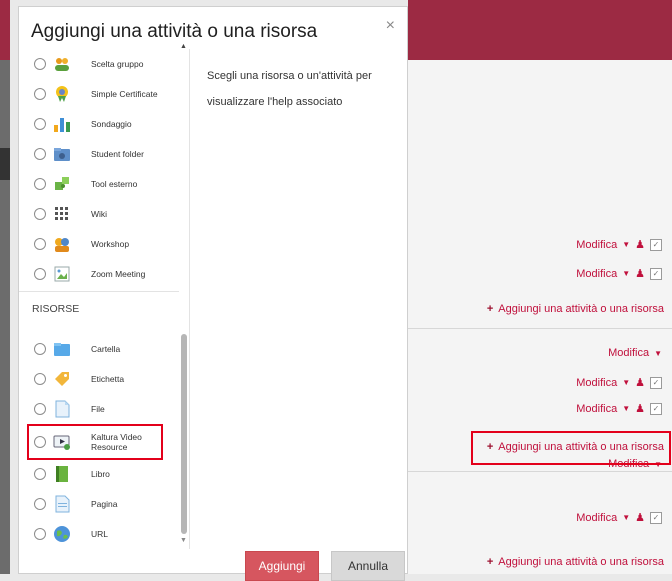 This screenshot has width=672, height=581. I want to click on scroll-thumb, so click(184, 434).